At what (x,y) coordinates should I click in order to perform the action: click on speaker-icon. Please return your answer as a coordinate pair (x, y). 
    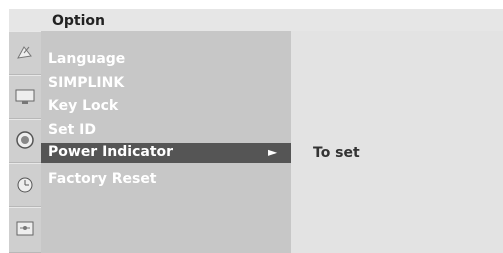
    Looking at the image, I should click on (25, 140).